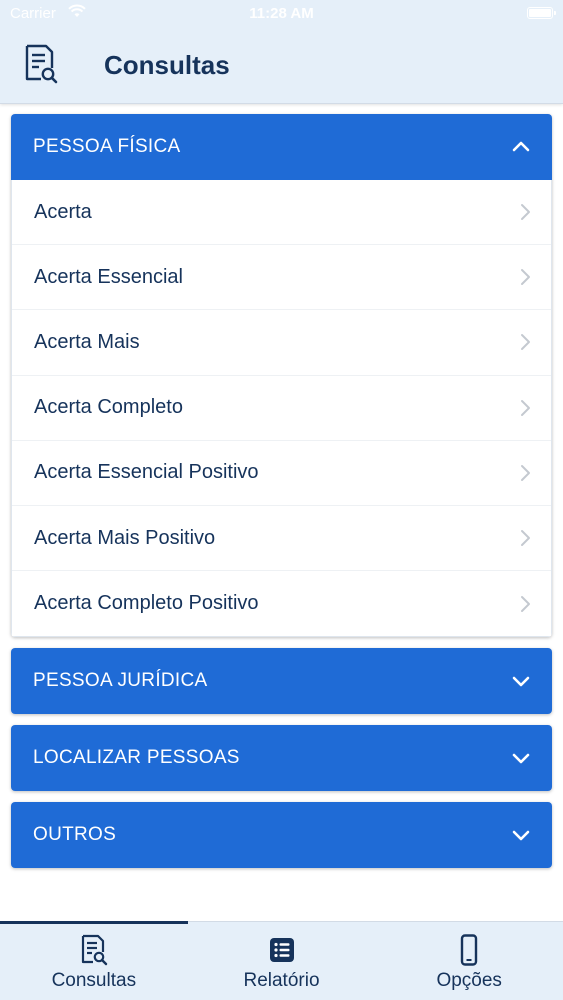 This screenshot has height=1000, width=563. What do you see at coordinates (63, 211) in the screenshot?
I see `list-item-label: Acerta` at bounding box center [63, 211].